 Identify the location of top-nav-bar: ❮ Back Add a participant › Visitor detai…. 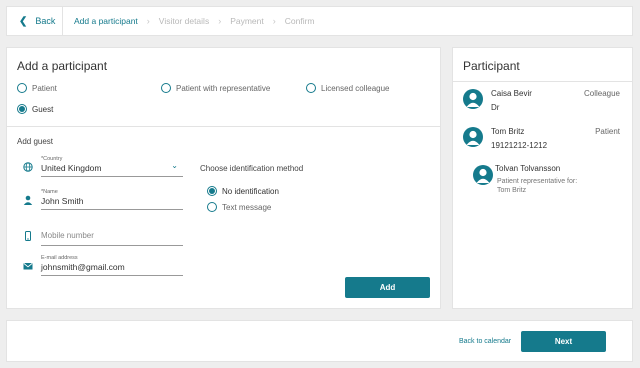
(319, 21).